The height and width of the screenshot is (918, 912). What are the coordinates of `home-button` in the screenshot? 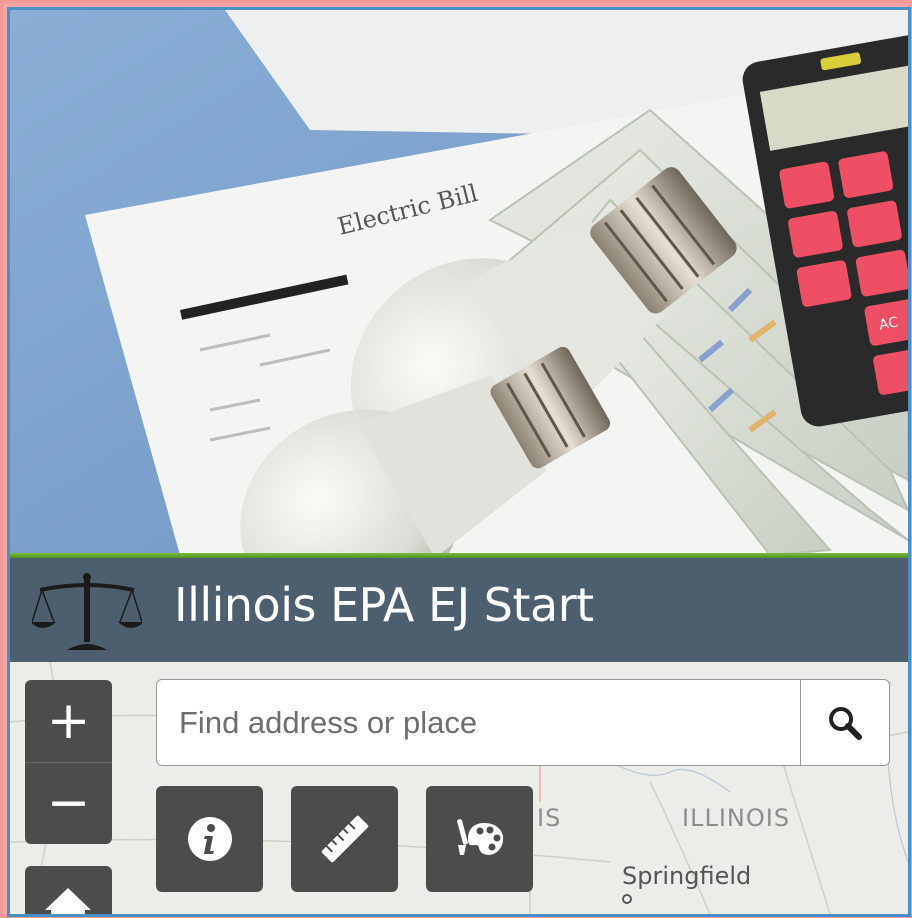 It's located at (68, 890).